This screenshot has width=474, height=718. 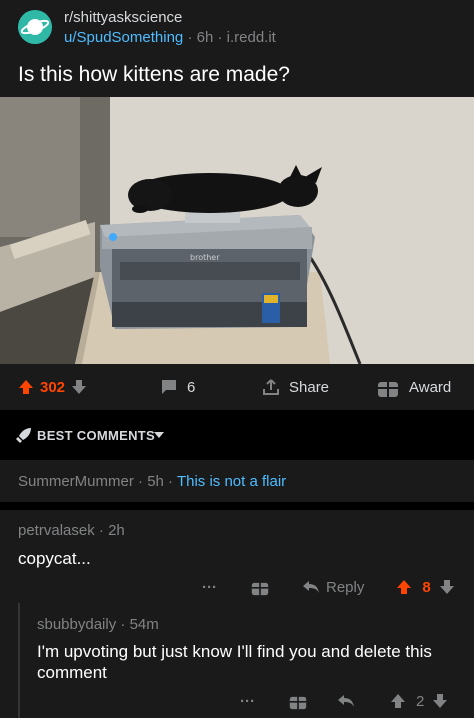 I want to click on post-score: 302, so click(x=53, y=387).